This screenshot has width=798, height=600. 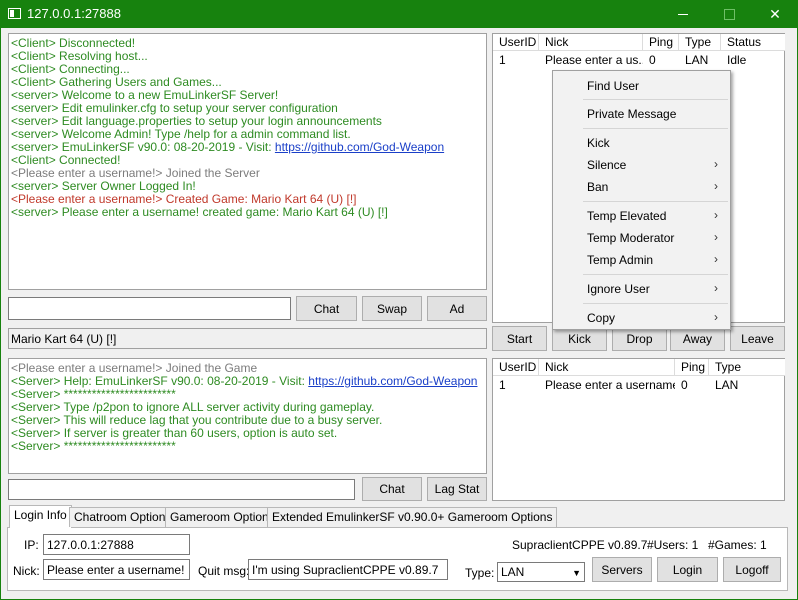 What do you see at coordinates (601, 318) in the screenshot?
I see `menu-item-label: Copy` at bounding box center [601, 318].